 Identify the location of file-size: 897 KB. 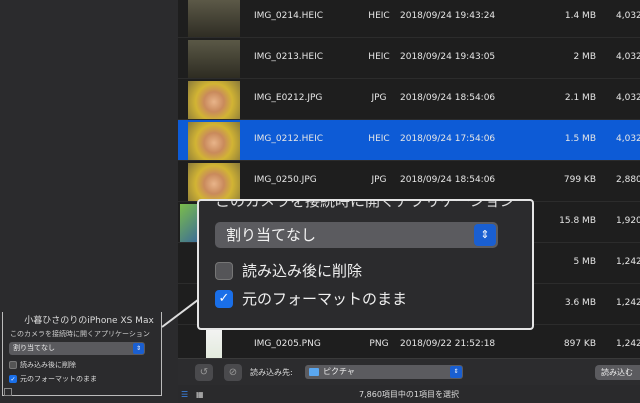
(579, 344).